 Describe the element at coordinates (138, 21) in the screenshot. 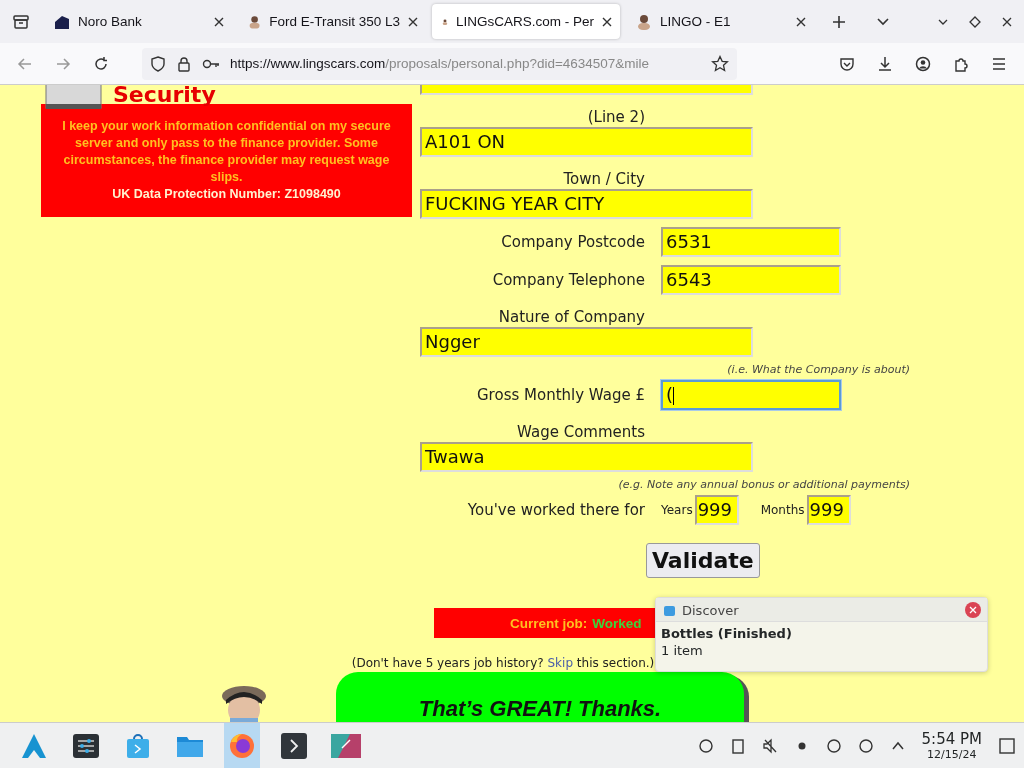

I see `browser-tab: Noro Bank` at that location.